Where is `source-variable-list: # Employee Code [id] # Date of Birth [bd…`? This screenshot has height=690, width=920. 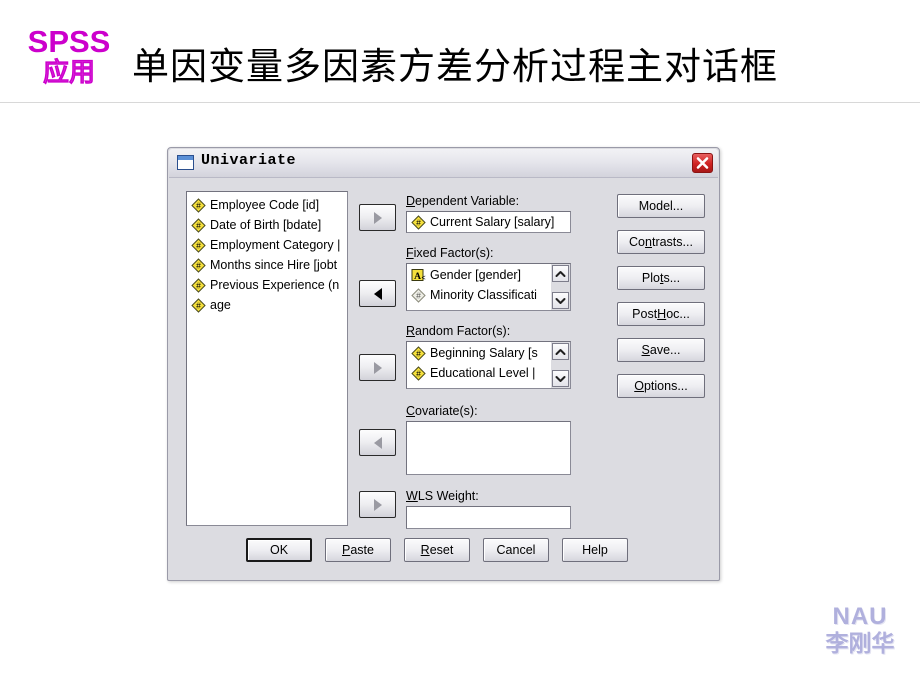 source-variable-list: # Employee Code [id] # Date of Birth [bd… is located at coordinates (267, 358).